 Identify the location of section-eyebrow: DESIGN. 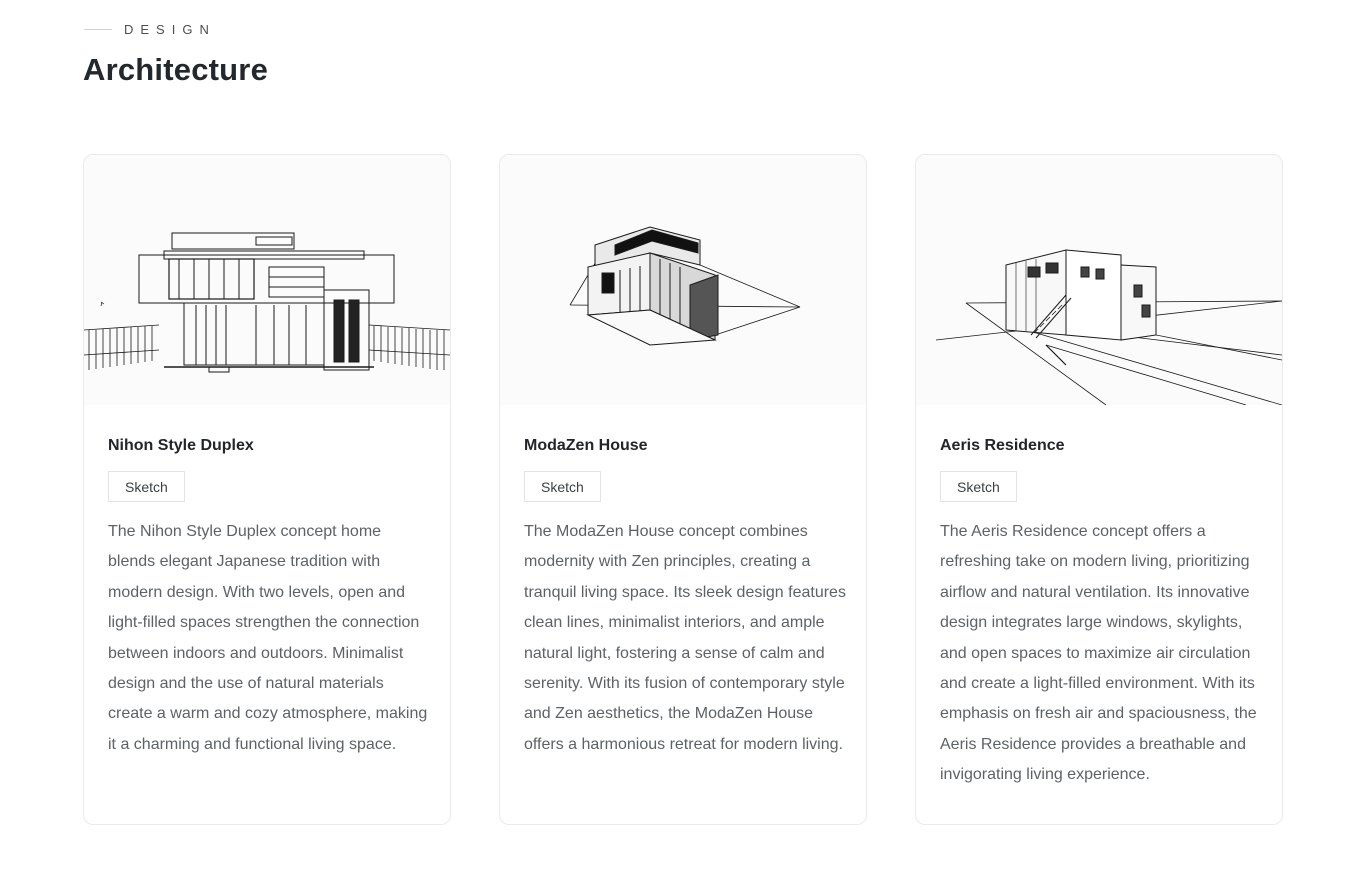
(150, 29).